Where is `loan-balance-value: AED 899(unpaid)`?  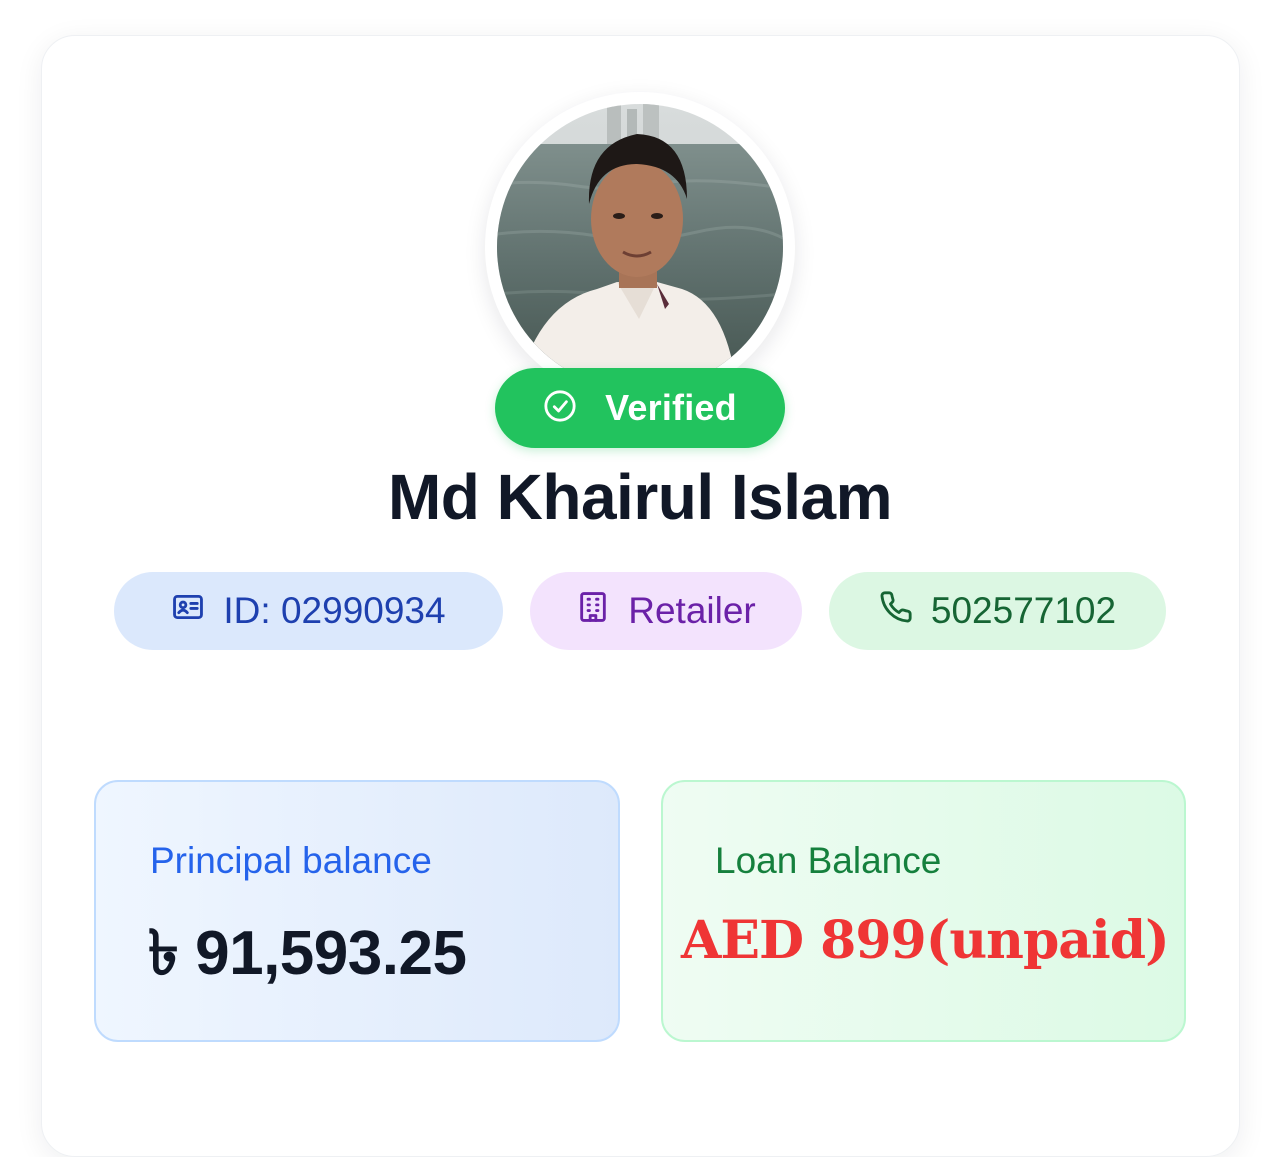
loan-balance-value: AED 899(unpaid) is located at coordinates (925, 940).